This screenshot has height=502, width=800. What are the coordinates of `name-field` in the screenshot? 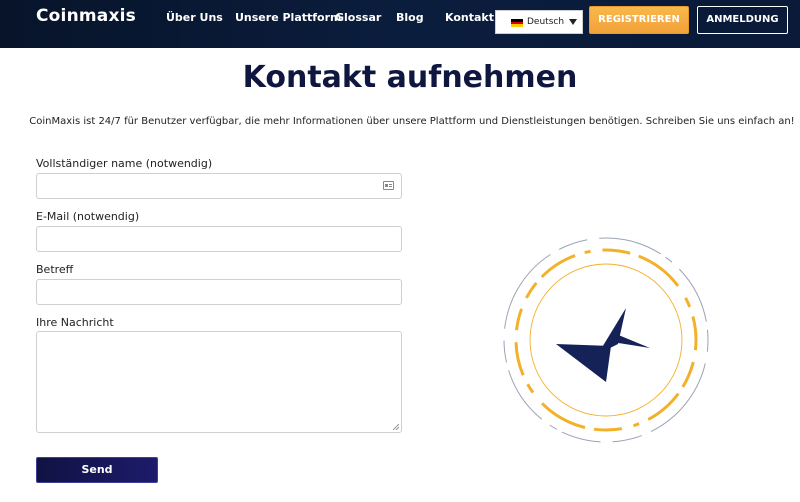 It's located at (219, 186).